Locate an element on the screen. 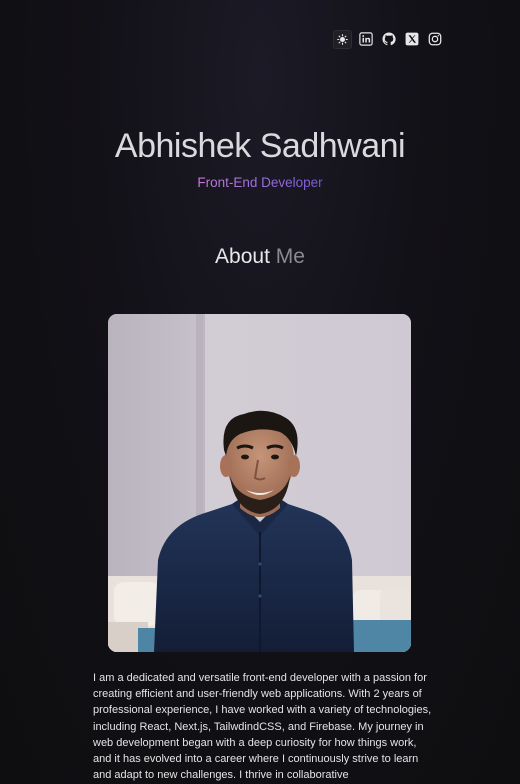 The height and width of the screenshot is (784, 520). hero-section: Abhishek Sadhwani Front-End Developer is located at coordinates (260, 157).